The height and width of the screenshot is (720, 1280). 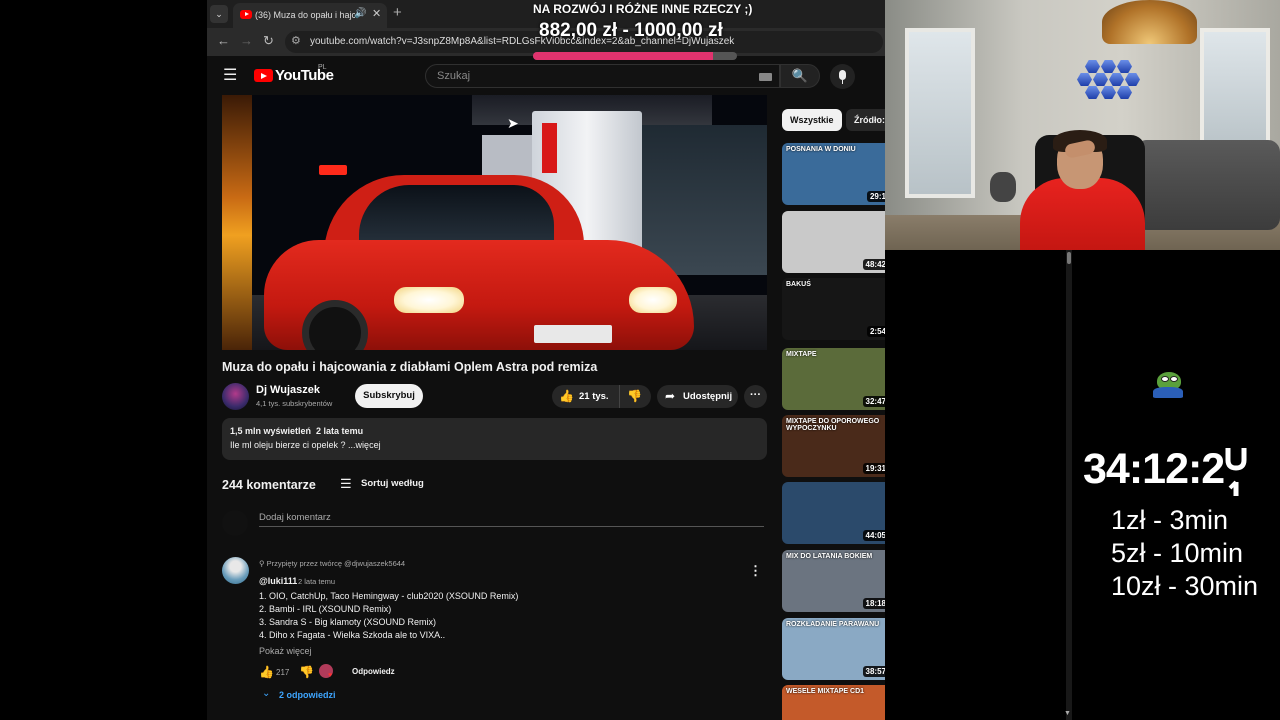 I want to click on video-thumbnail: WESELE MIXTAPE CD1, so click(x=833, y=702).